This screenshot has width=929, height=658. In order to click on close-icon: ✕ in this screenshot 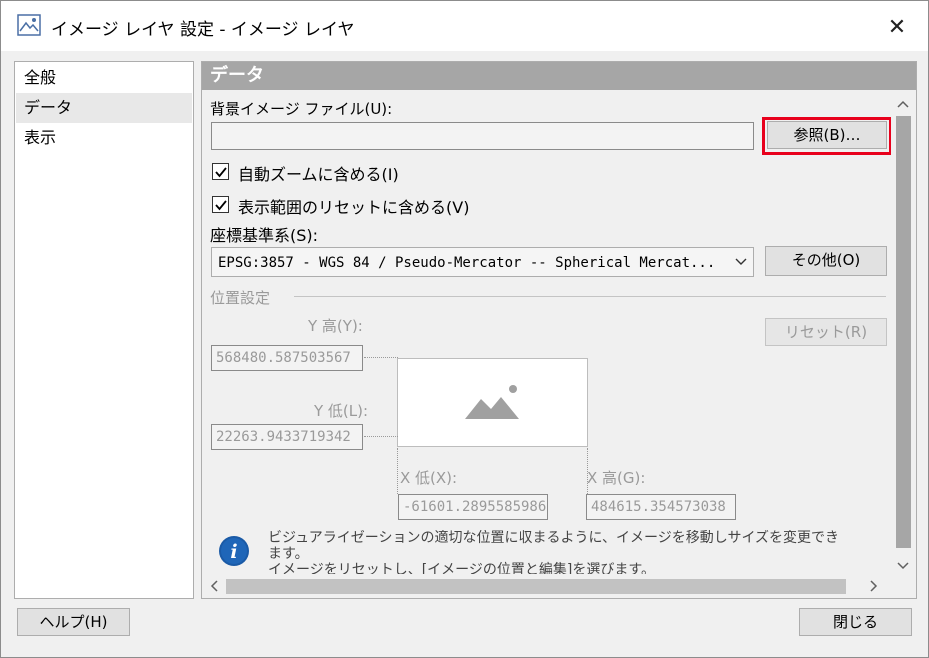, I will do `click(897, 27)`.